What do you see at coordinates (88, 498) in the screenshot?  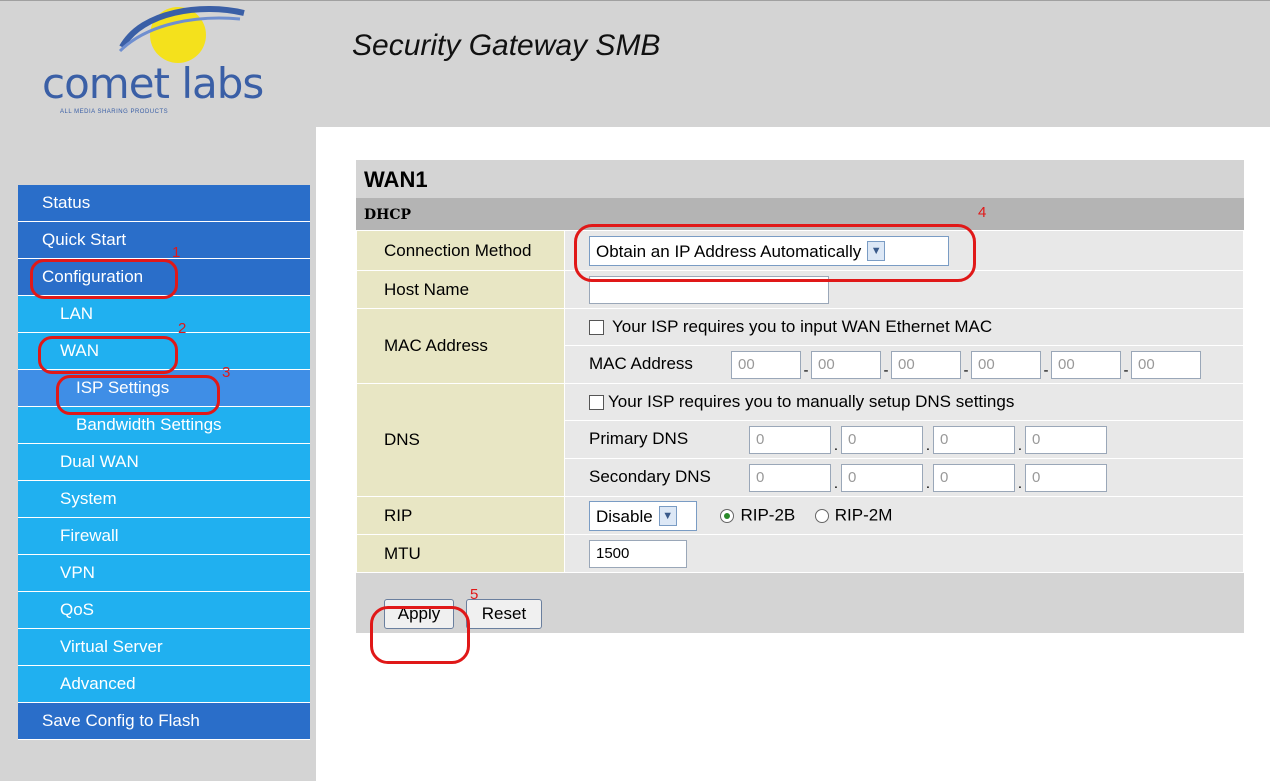 I see `sidebar-item-label: System` at bounding box center [88, 498].